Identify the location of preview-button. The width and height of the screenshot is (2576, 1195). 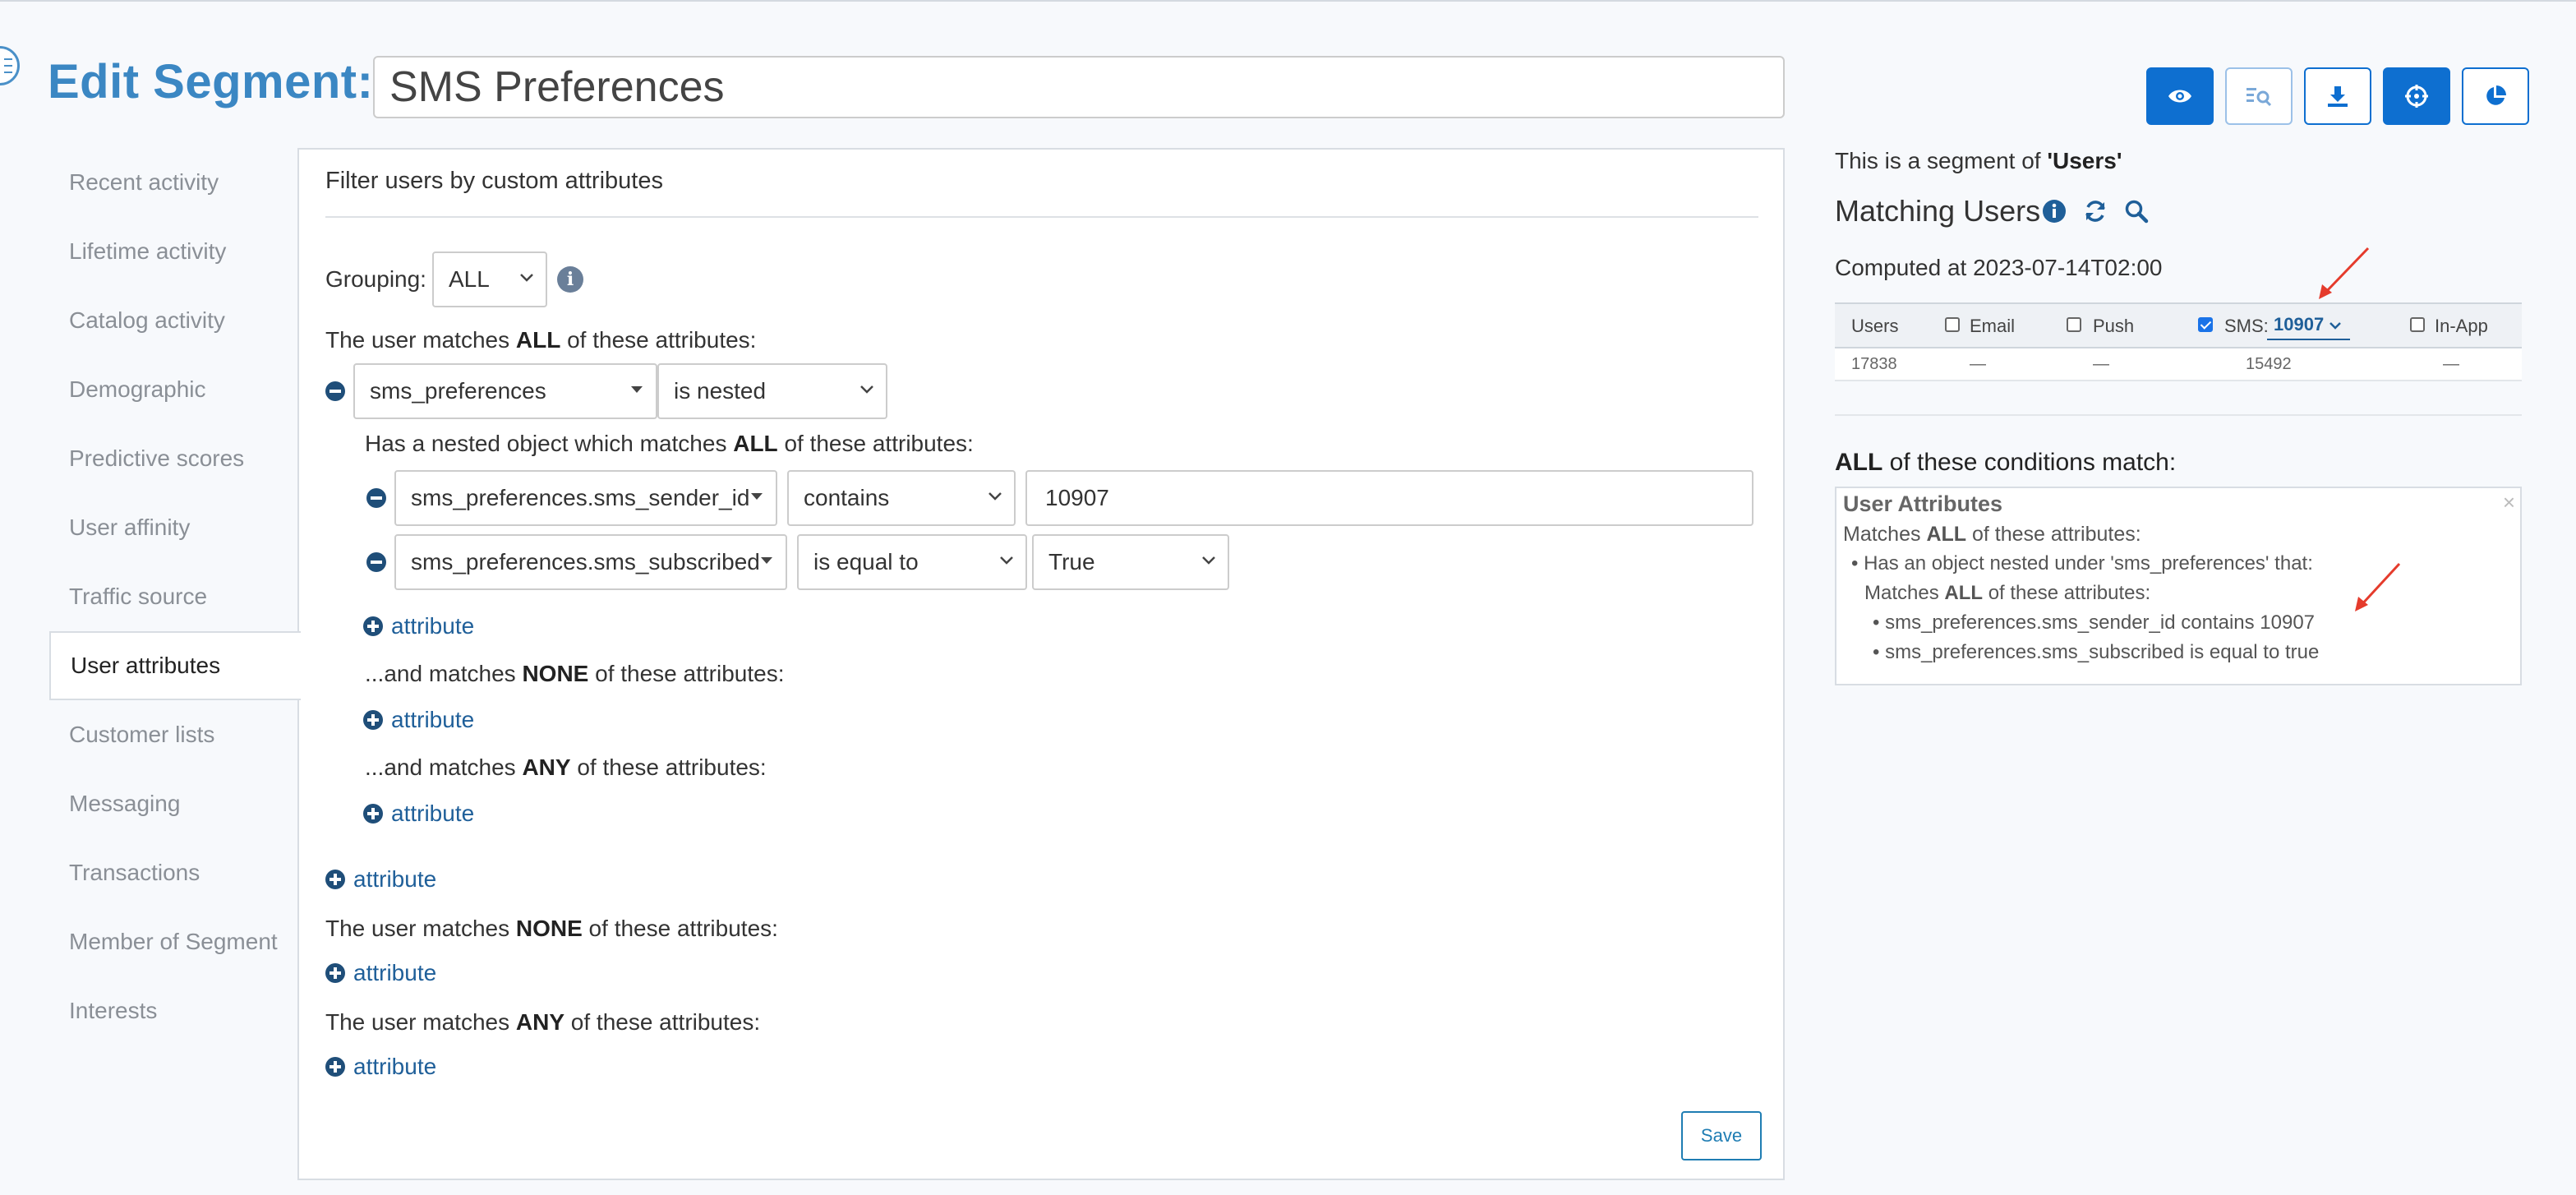
(2180, 96).